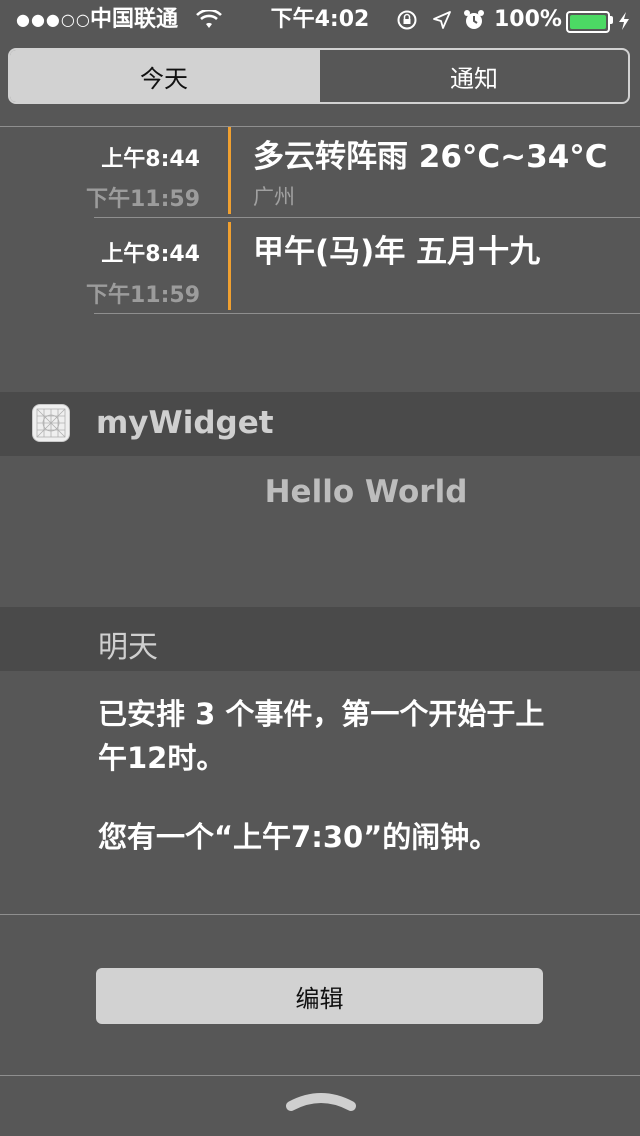 The image size is (640, 1136). I want to click on alarm-clock-icon, so click(474, 19).